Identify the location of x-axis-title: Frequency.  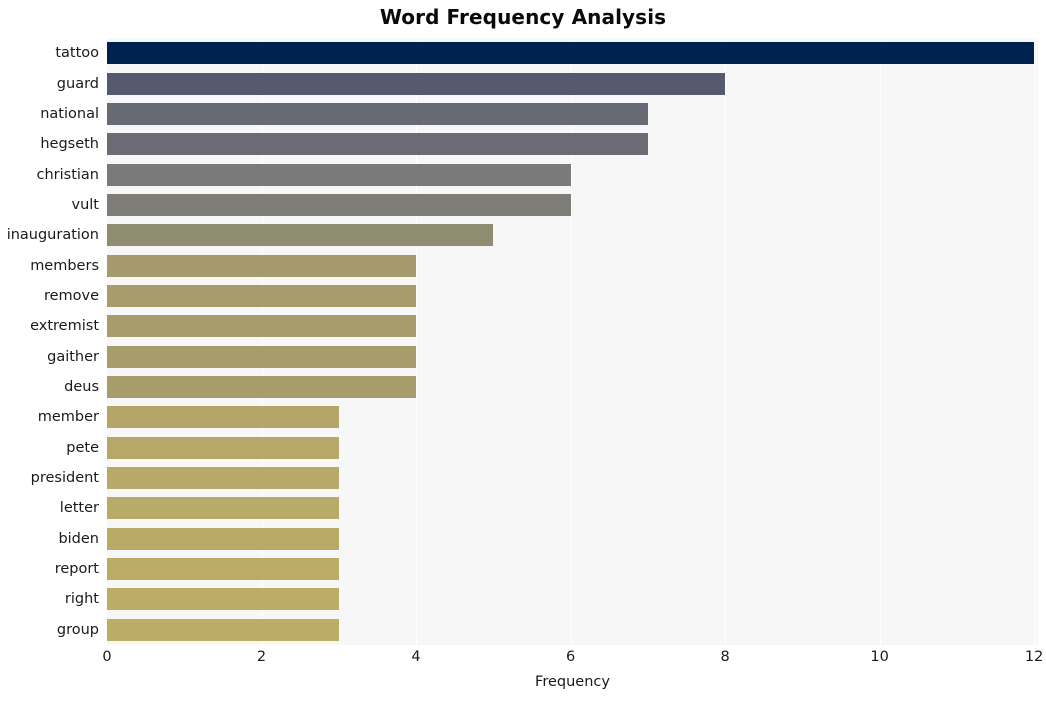
(572, 682).